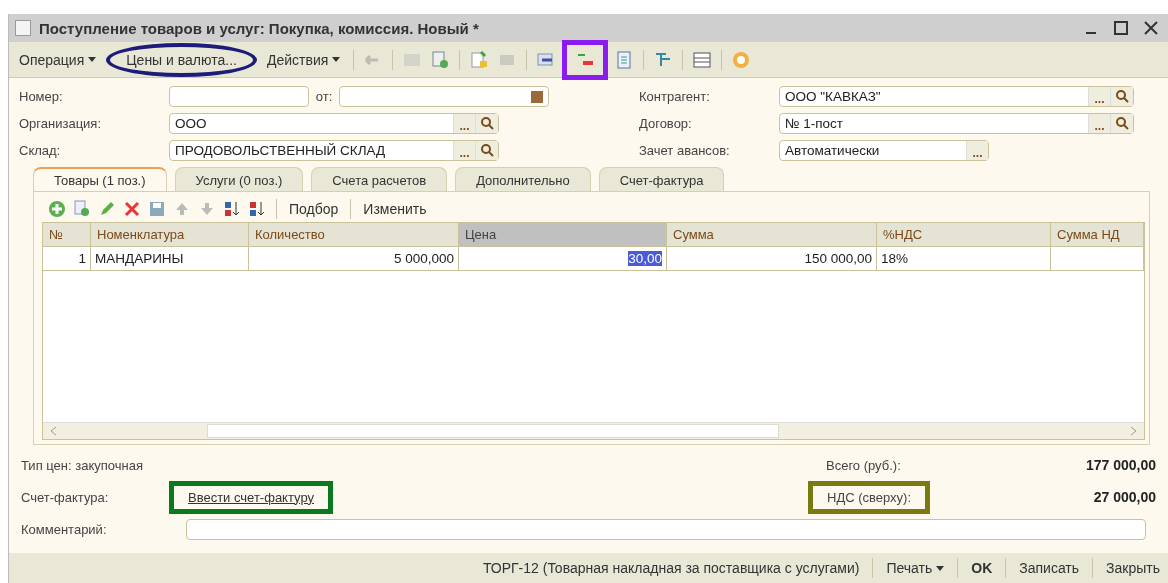 This screenshot has width=1168, height=583. What do you see at coordinates (354, 259) in the screenshot?
I see `table-cell: 5 000,000` at bounding box center [354, 259].